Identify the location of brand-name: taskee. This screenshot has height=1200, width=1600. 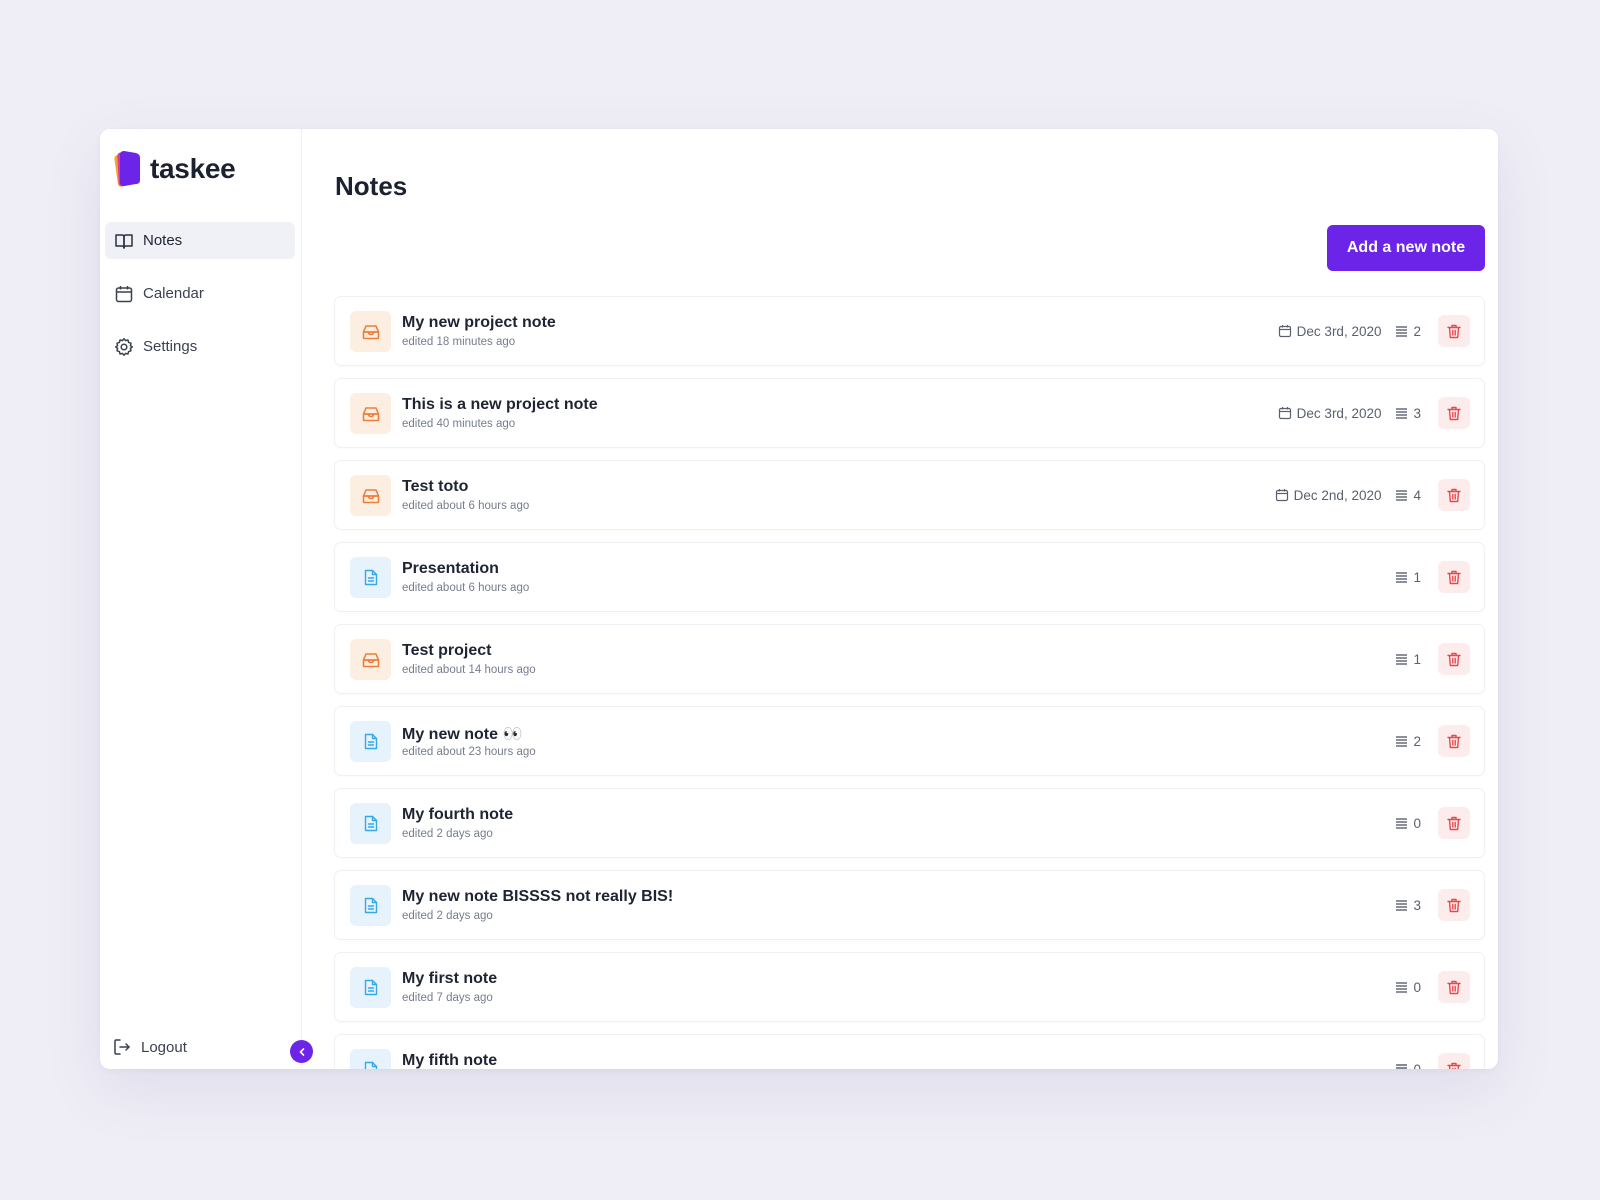
(193, 168).